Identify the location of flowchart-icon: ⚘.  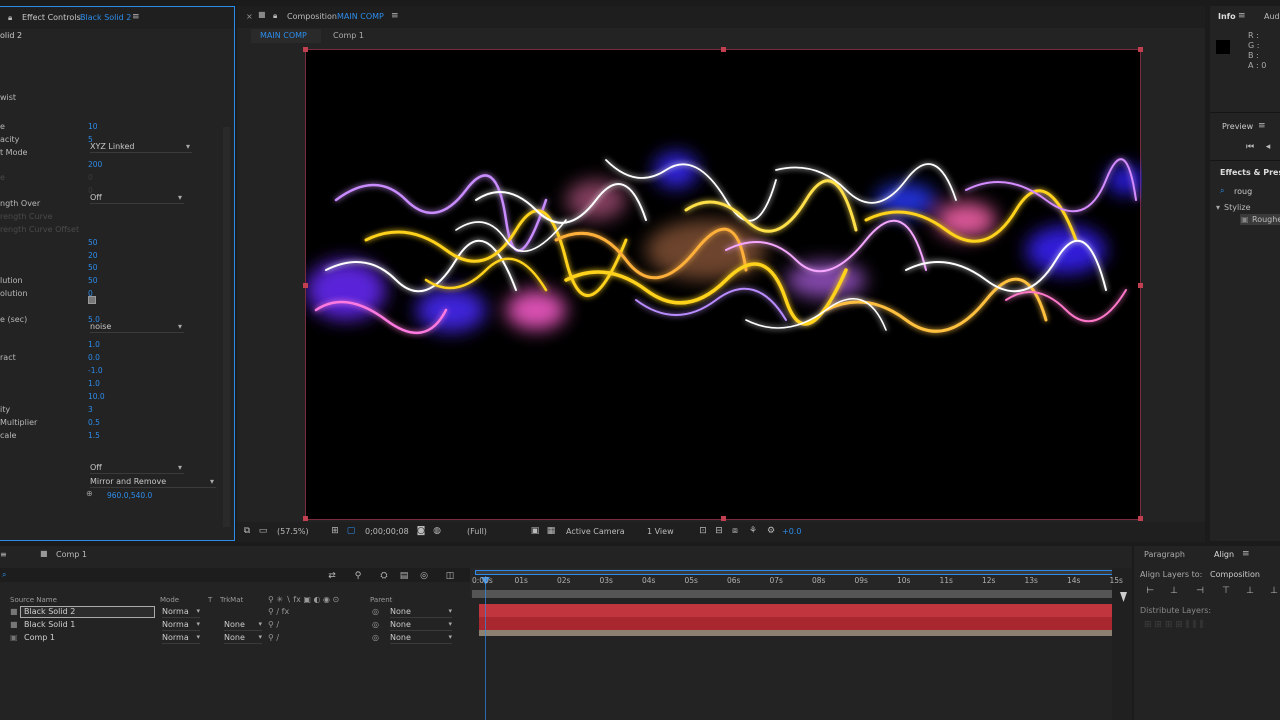
(753, 531).